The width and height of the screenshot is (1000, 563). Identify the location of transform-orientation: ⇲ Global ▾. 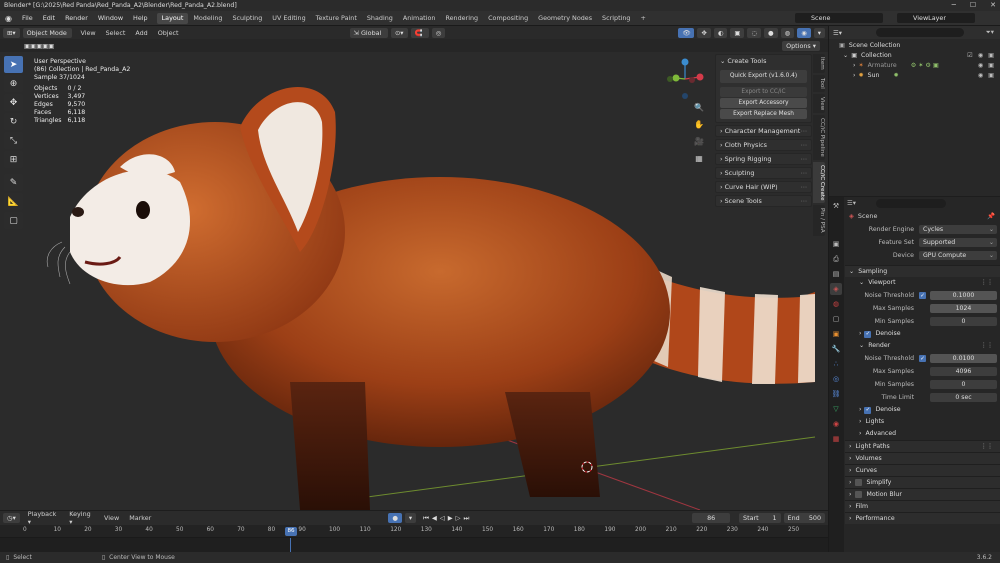
(368, 37).